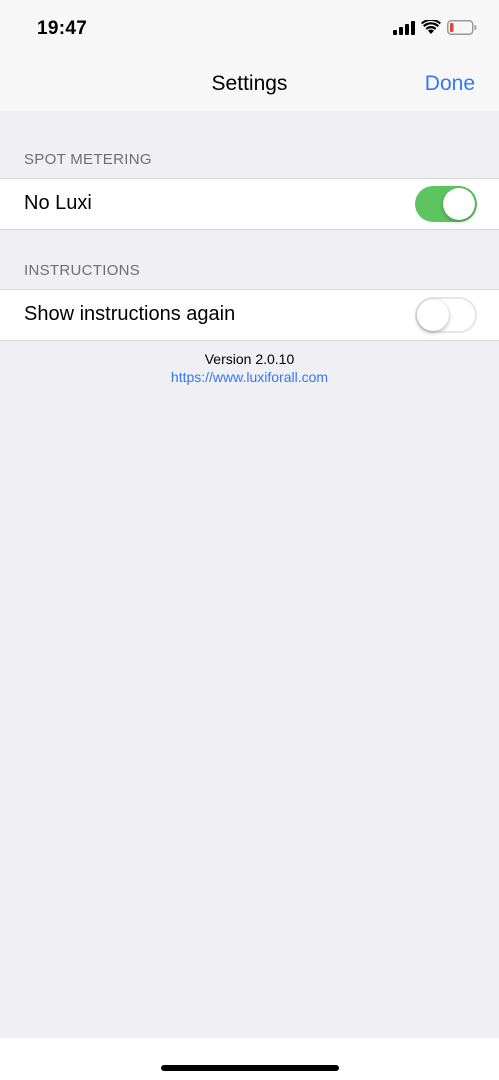  Describe the element at coordinates (450, 84) in the screenshot. I see `done-button: Done` at that location.